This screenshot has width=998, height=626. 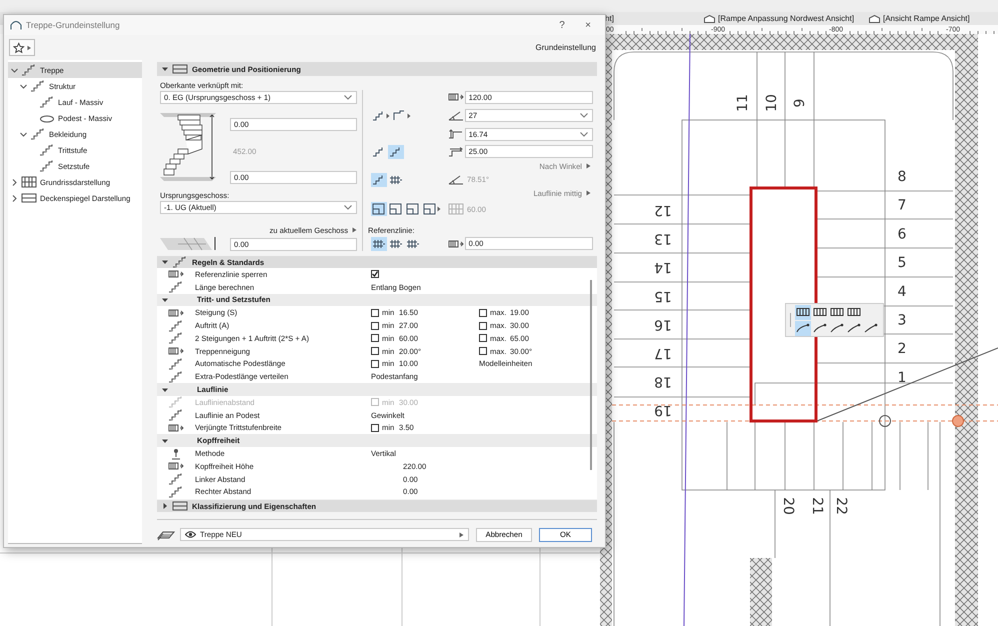 What do you see at coordinates (902, 206) in the screenshot?
I see `step-number: 7` at bounding box center [902, 206].